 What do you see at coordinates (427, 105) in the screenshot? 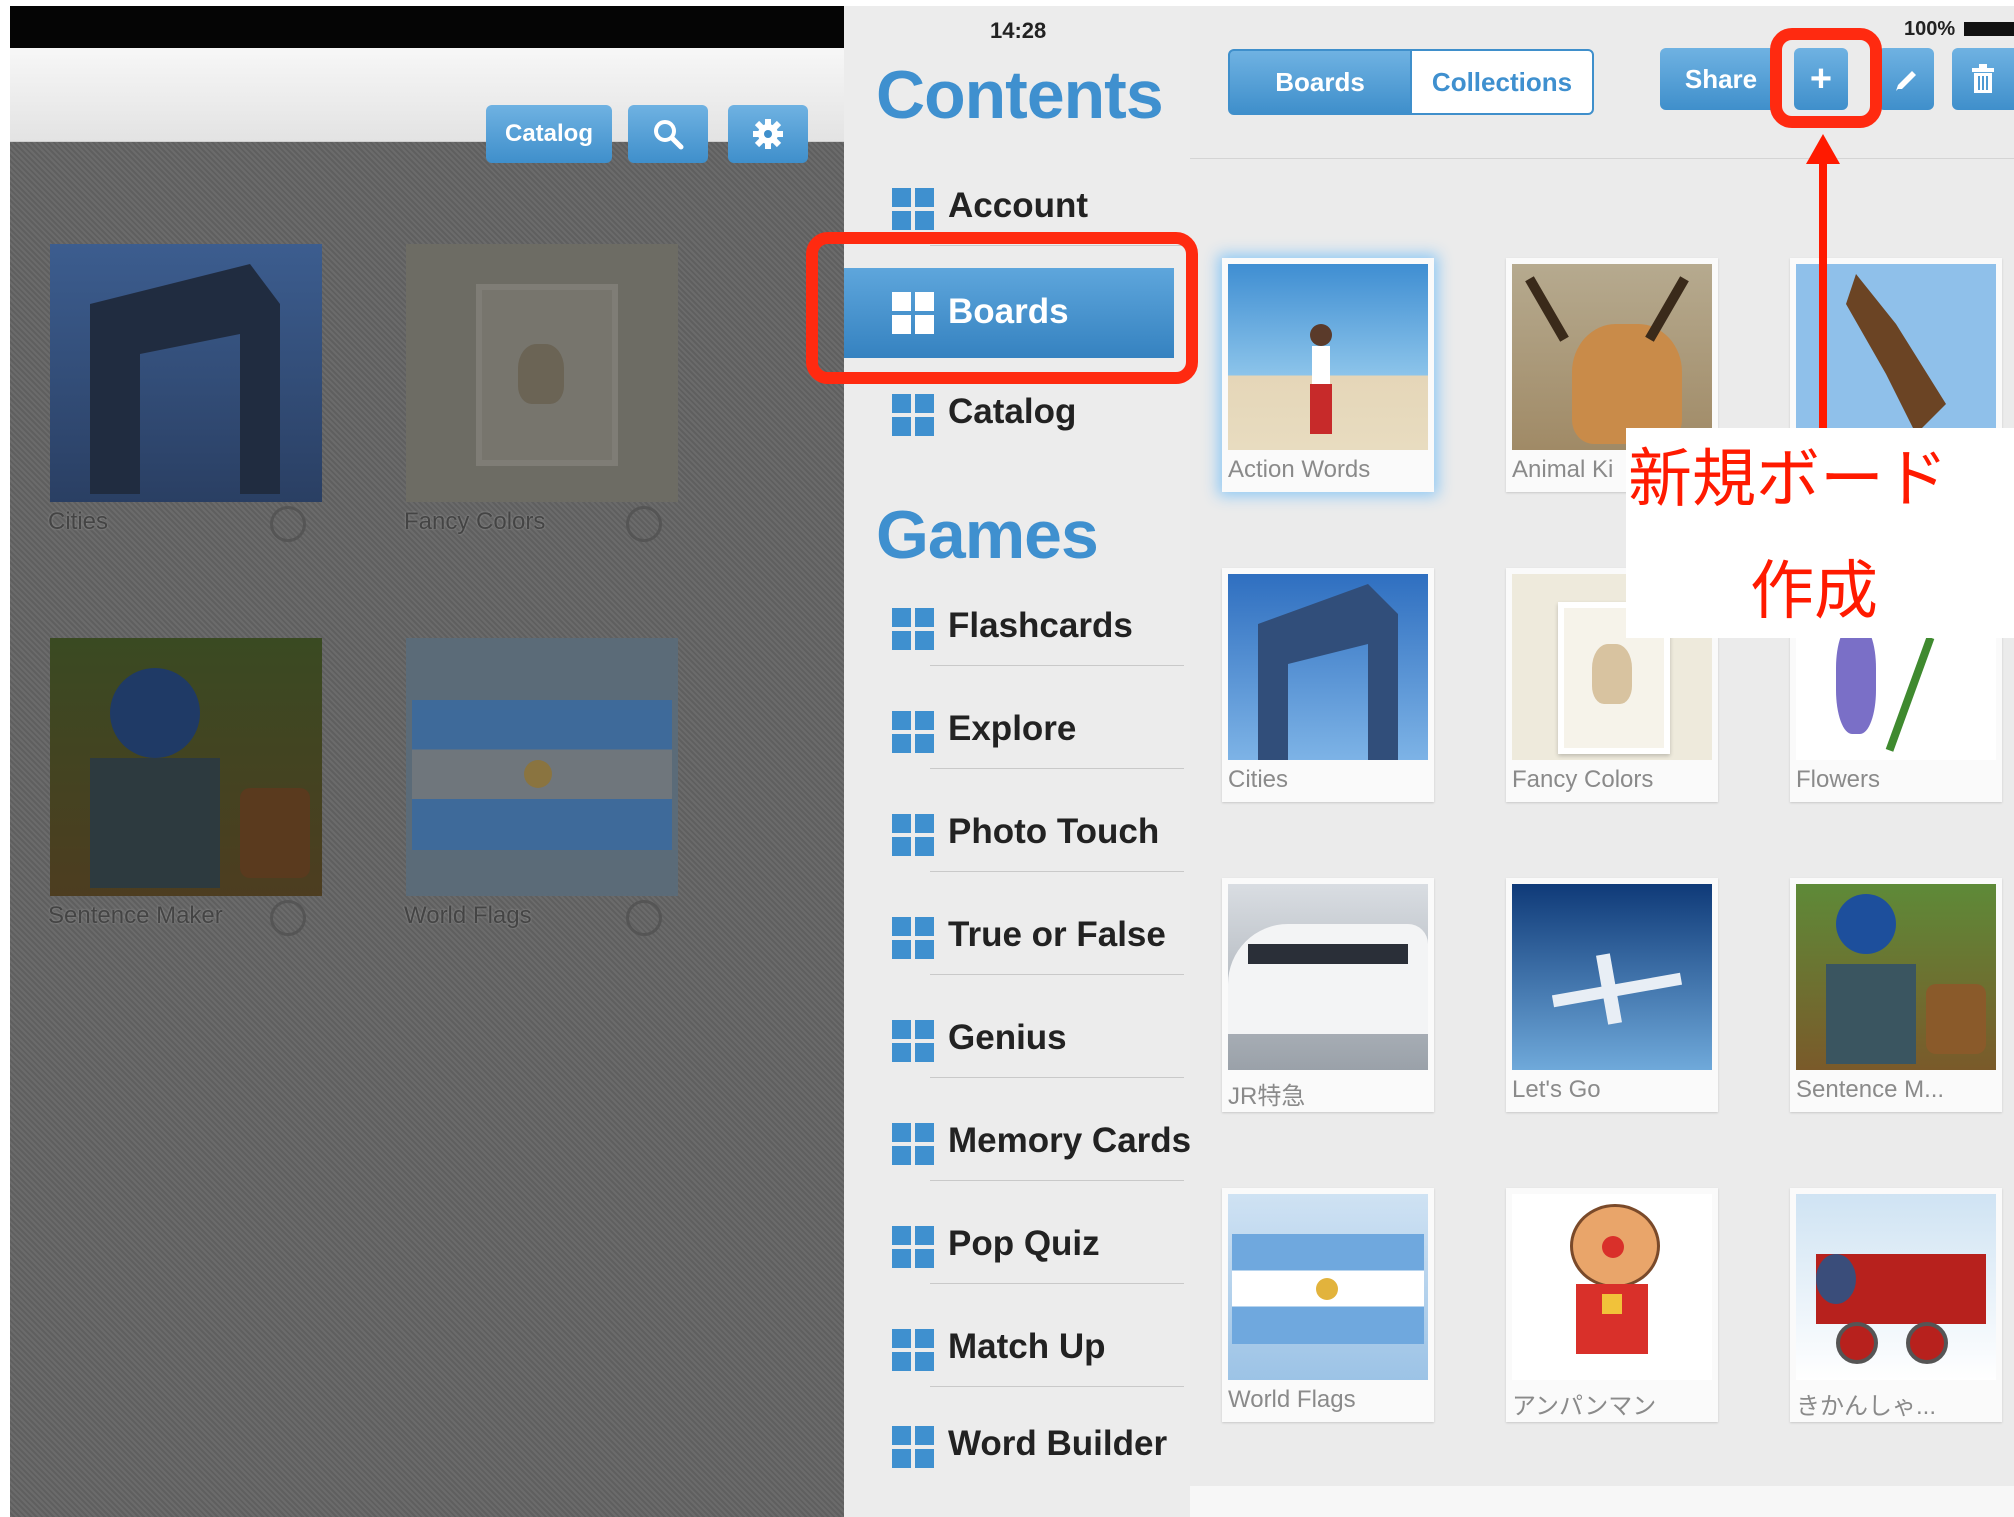
I see `left-toolbar: Catalog` at bounding box center [427, 105].